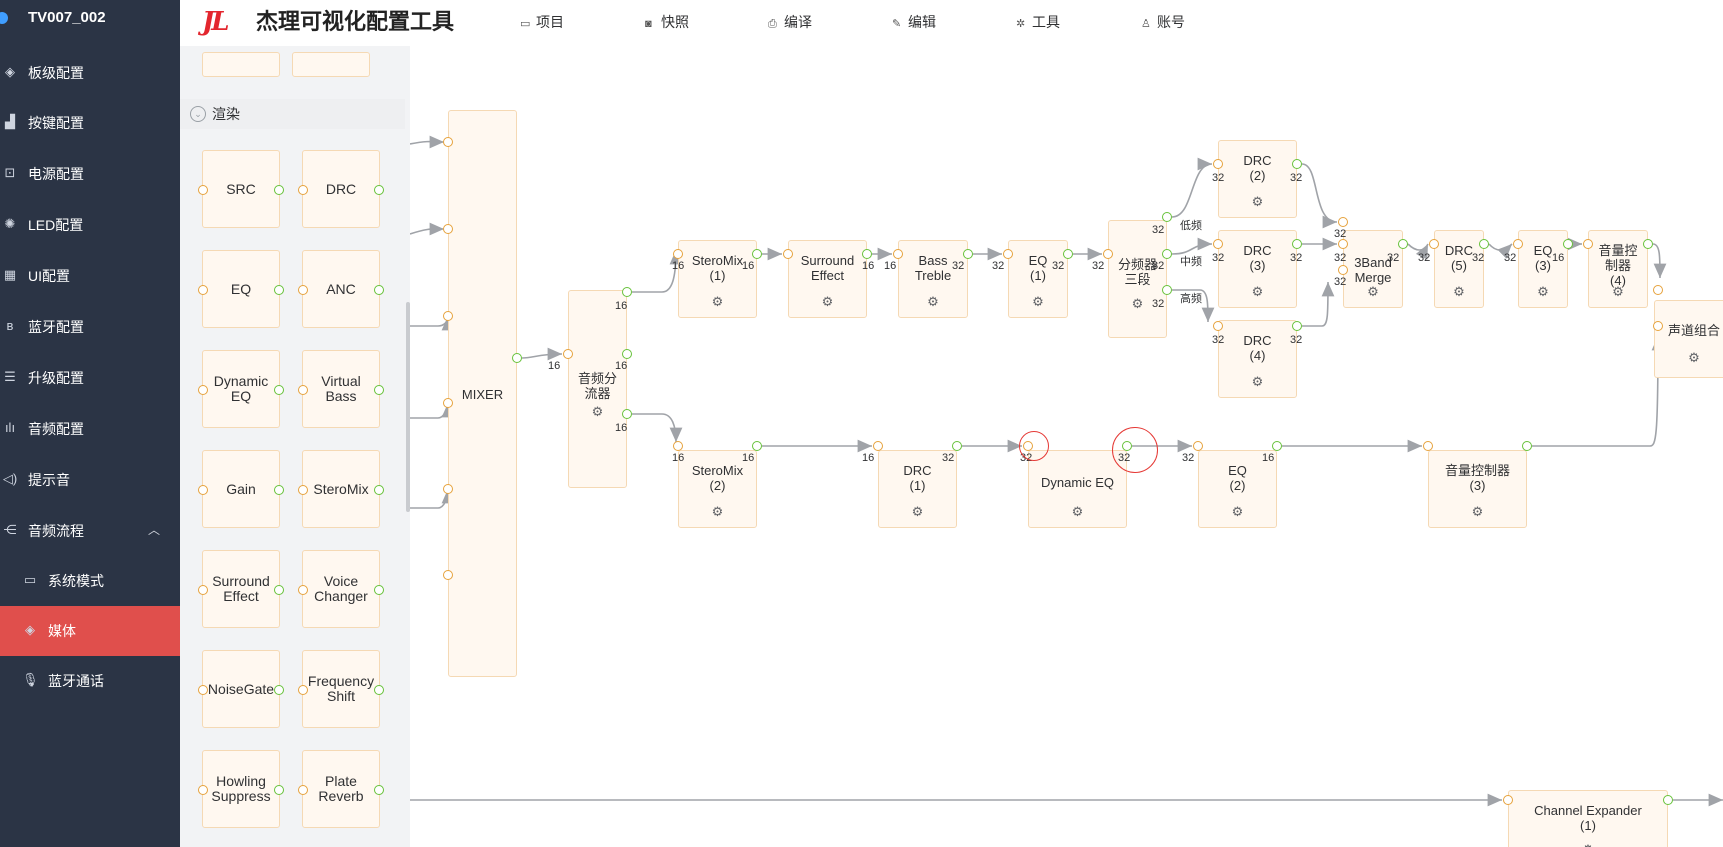  I want to click on palette-group-render: ⌄ 渲染, so click(292, 114).